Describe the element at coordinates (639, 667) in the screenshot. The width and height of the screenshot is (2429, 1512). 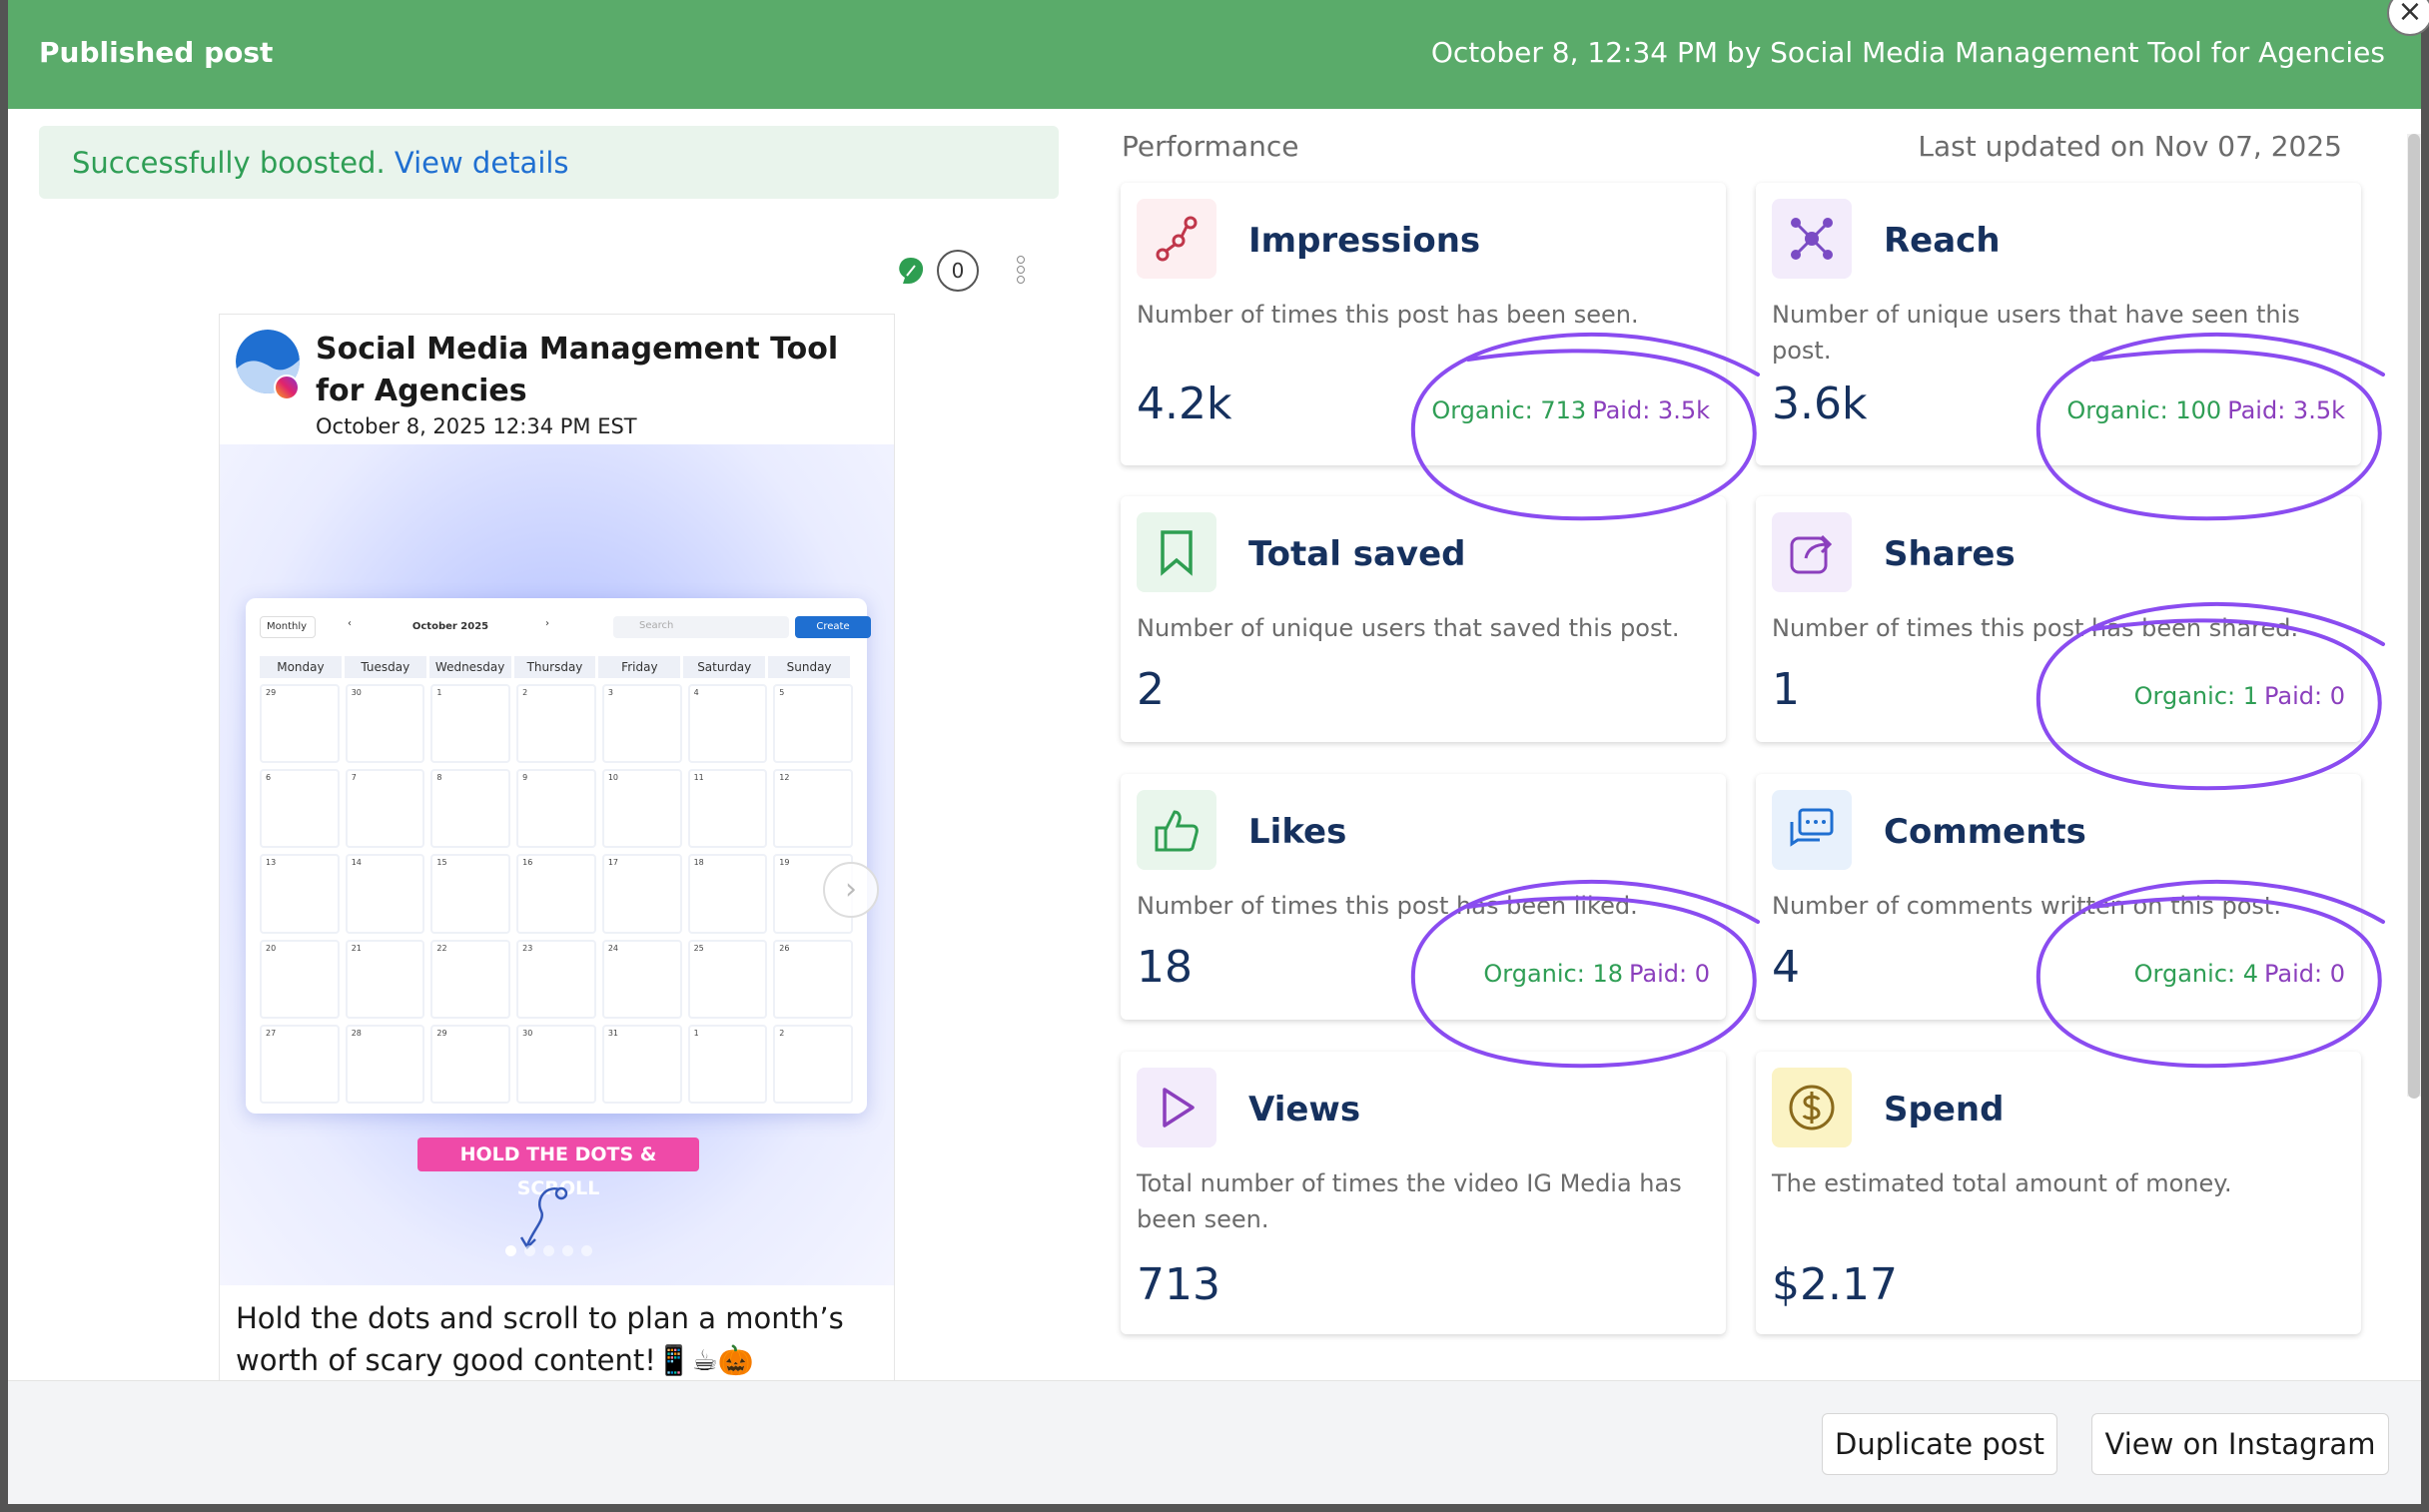
I see `calendar-weekday: Friday` at that location.